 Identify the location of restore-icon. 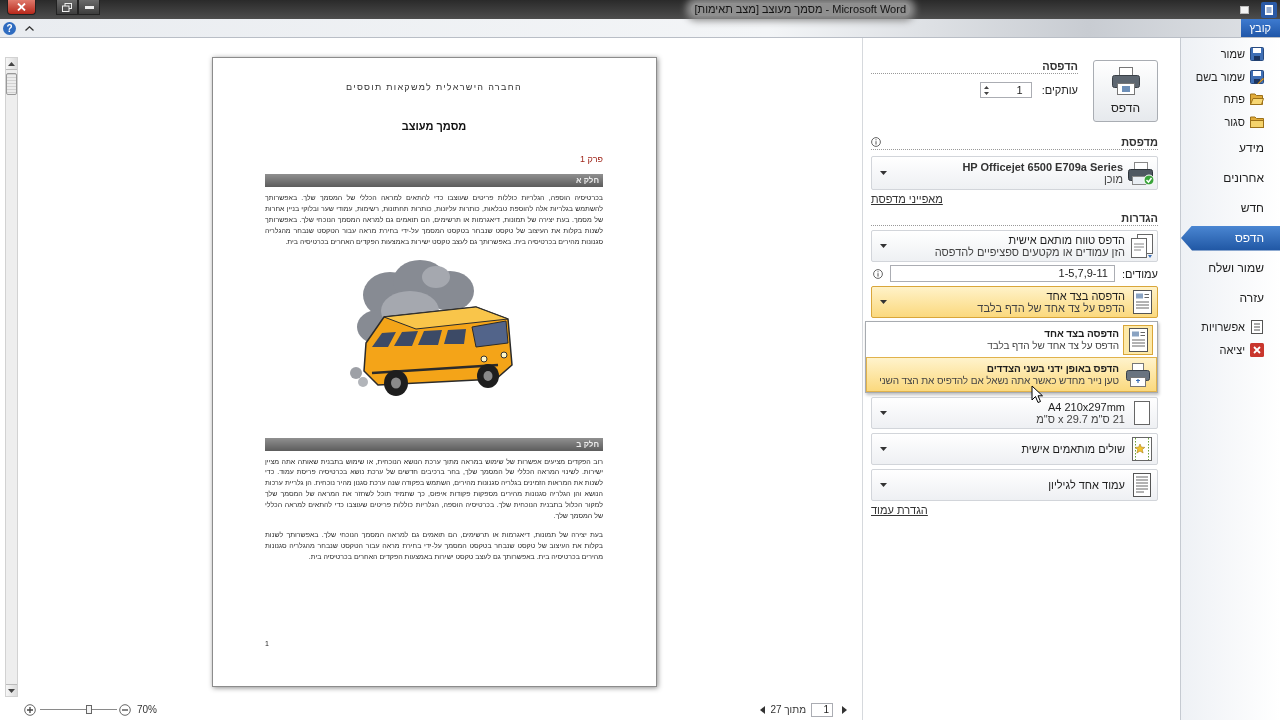
(67, 7).